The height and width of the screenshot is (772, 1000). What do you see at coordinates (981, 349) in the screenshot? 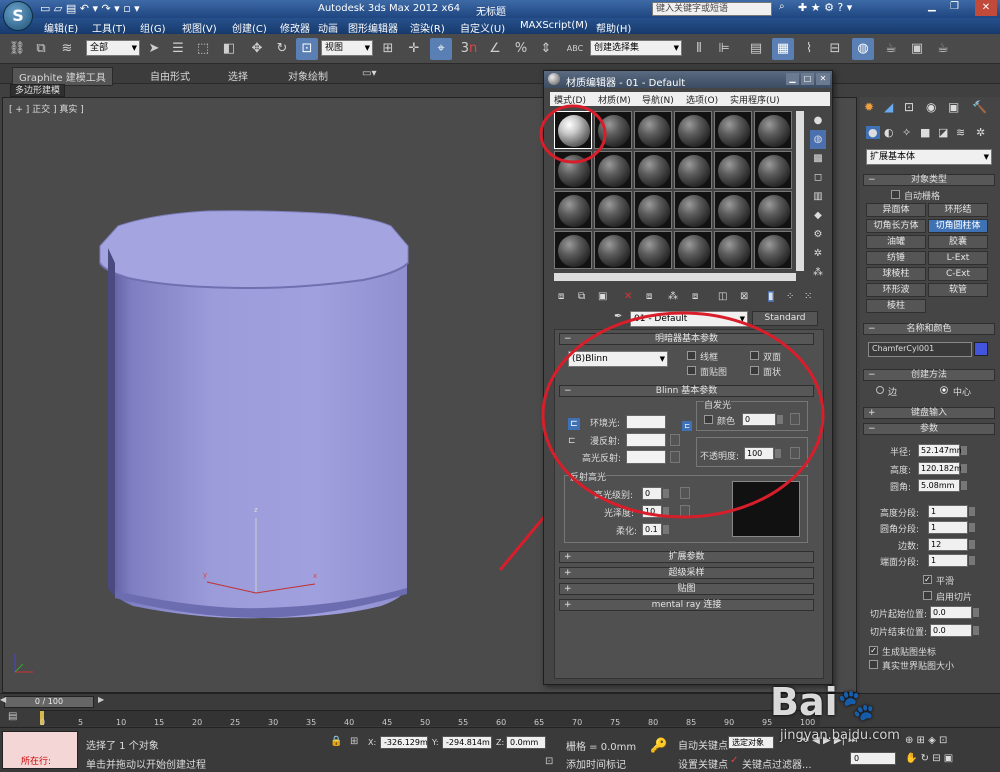
I see `object-color-swatch` at bounding box center [981, 349].